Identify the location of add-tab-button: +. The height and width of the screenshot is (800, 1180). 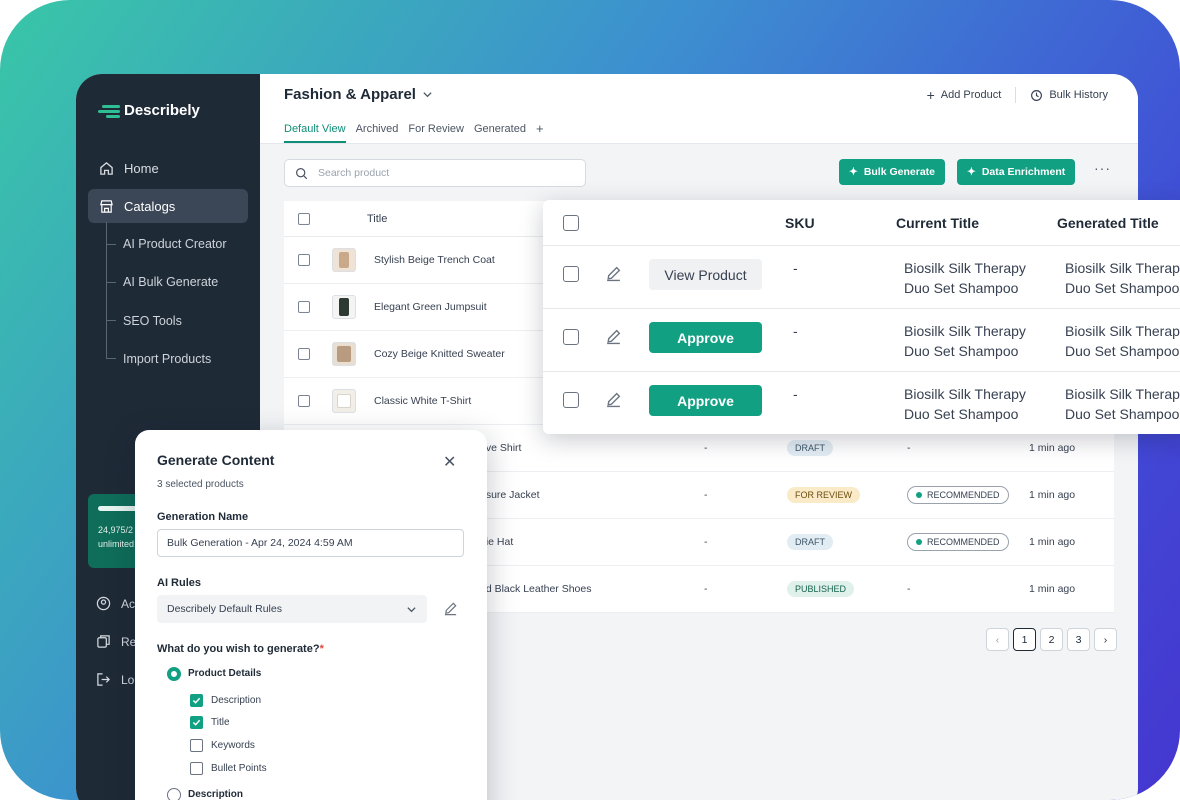
(540, 132).